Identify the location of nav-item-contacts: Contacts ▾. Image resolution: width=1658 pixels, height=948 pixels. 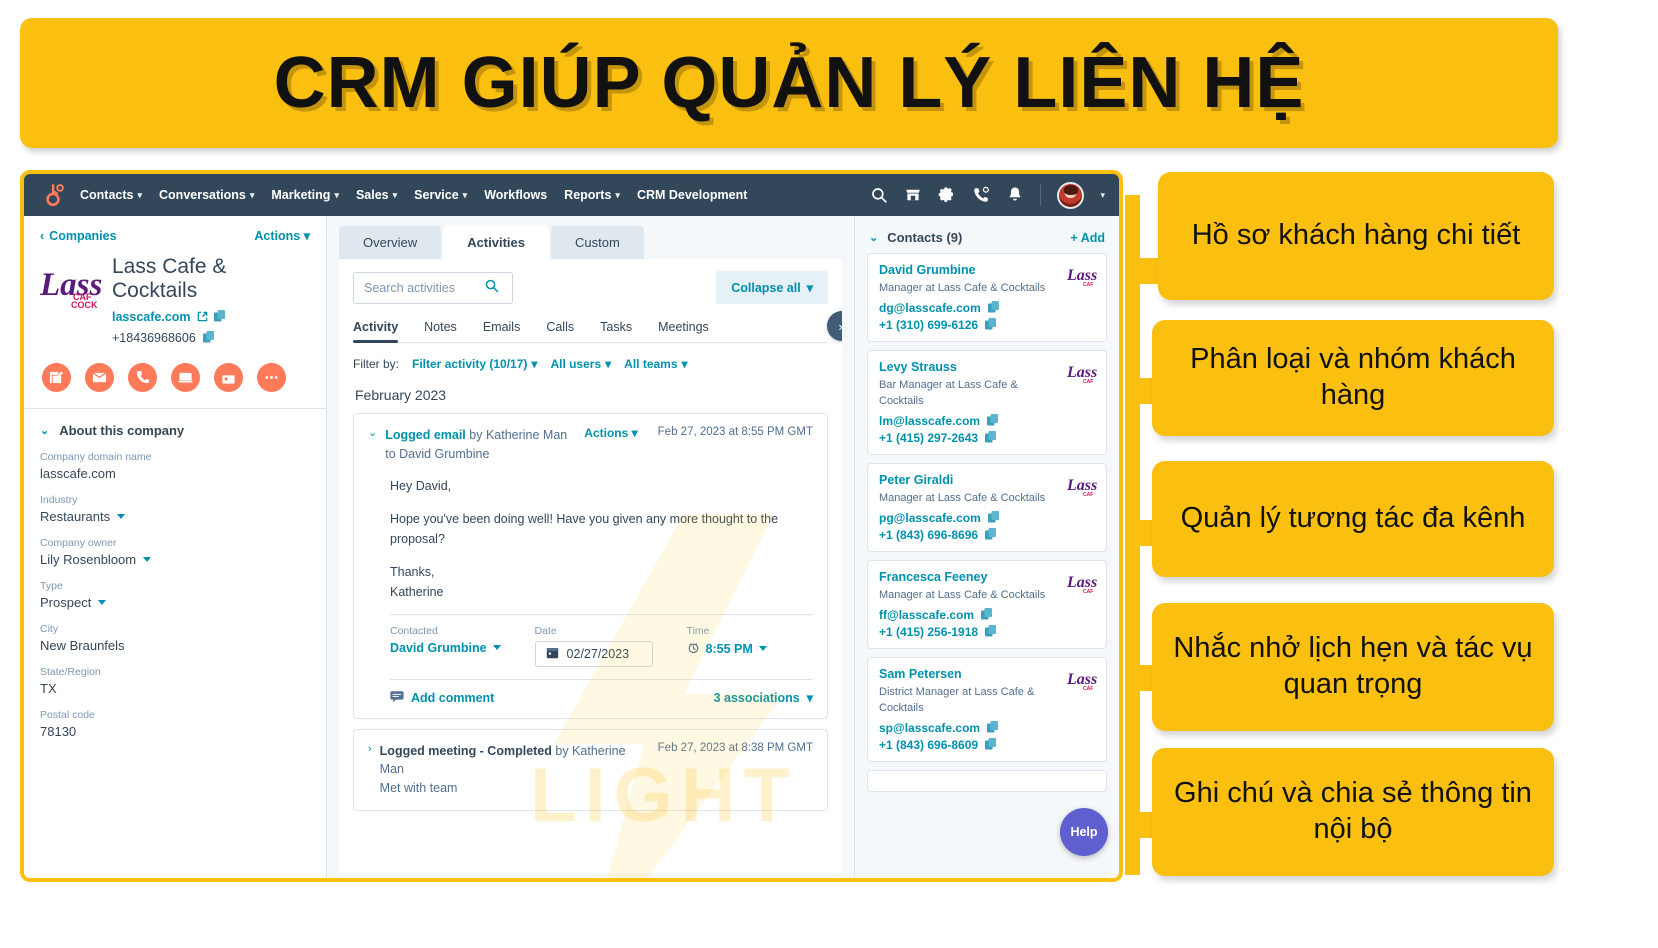
(111, 195).